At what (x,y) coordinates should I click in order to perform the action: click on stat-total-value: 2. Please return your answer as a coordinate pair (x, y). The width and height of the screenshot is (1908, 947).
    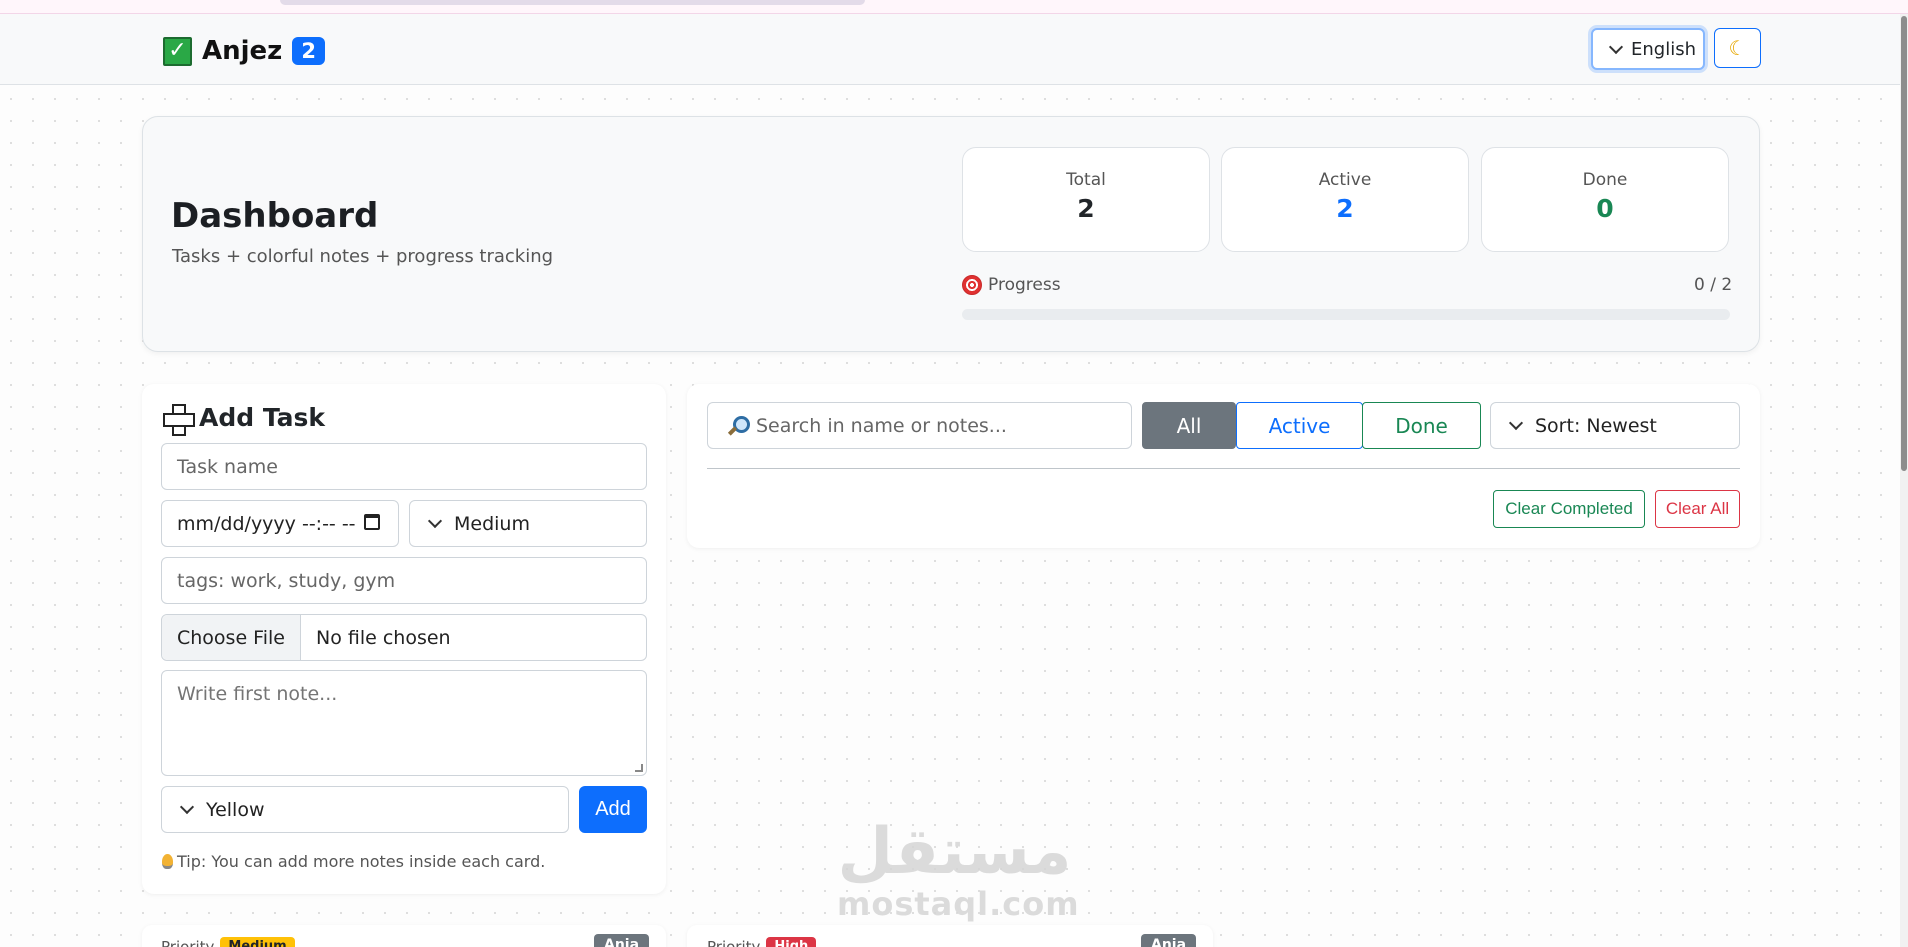
    Looking at the image, I should click on (1086, 208).